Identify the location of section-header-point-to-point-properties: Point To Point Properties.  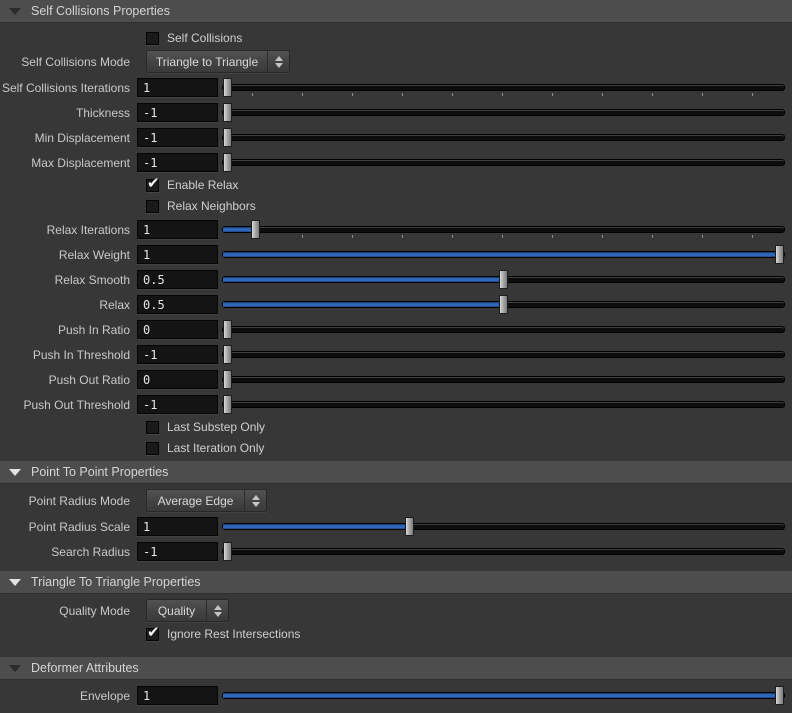
(396, 472).